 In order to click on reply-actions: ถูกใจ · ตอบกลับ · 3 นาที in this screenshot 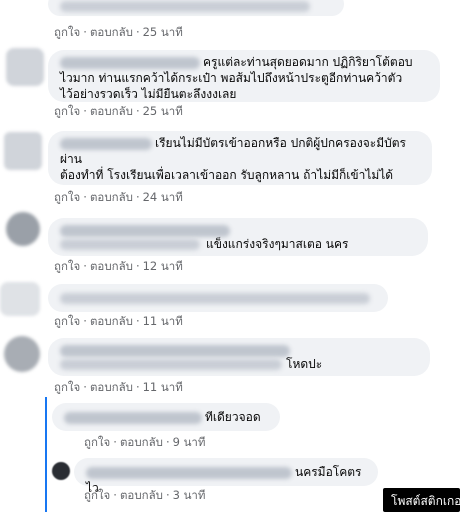, I will do `click(144, 496)`.